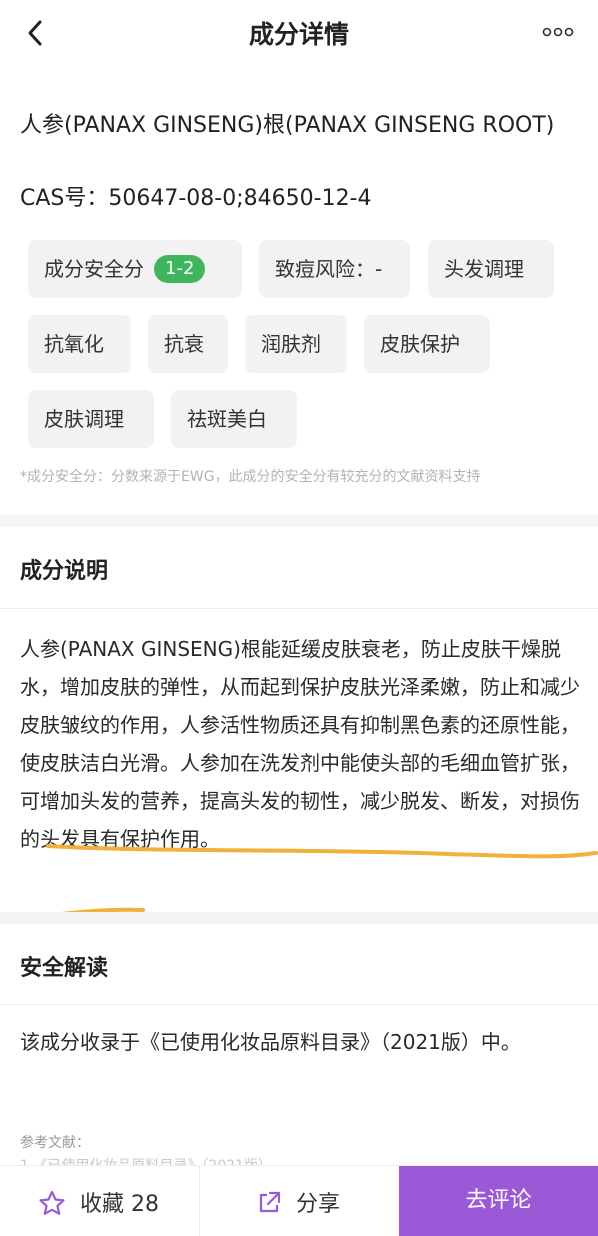 Image resolution: width=598 pixels, height=1236 pixels. What do you see at coordinates (94, 269) in the screenshot?
I see `safety-score-label: 成分安全分` at bounding box center [94, 269].